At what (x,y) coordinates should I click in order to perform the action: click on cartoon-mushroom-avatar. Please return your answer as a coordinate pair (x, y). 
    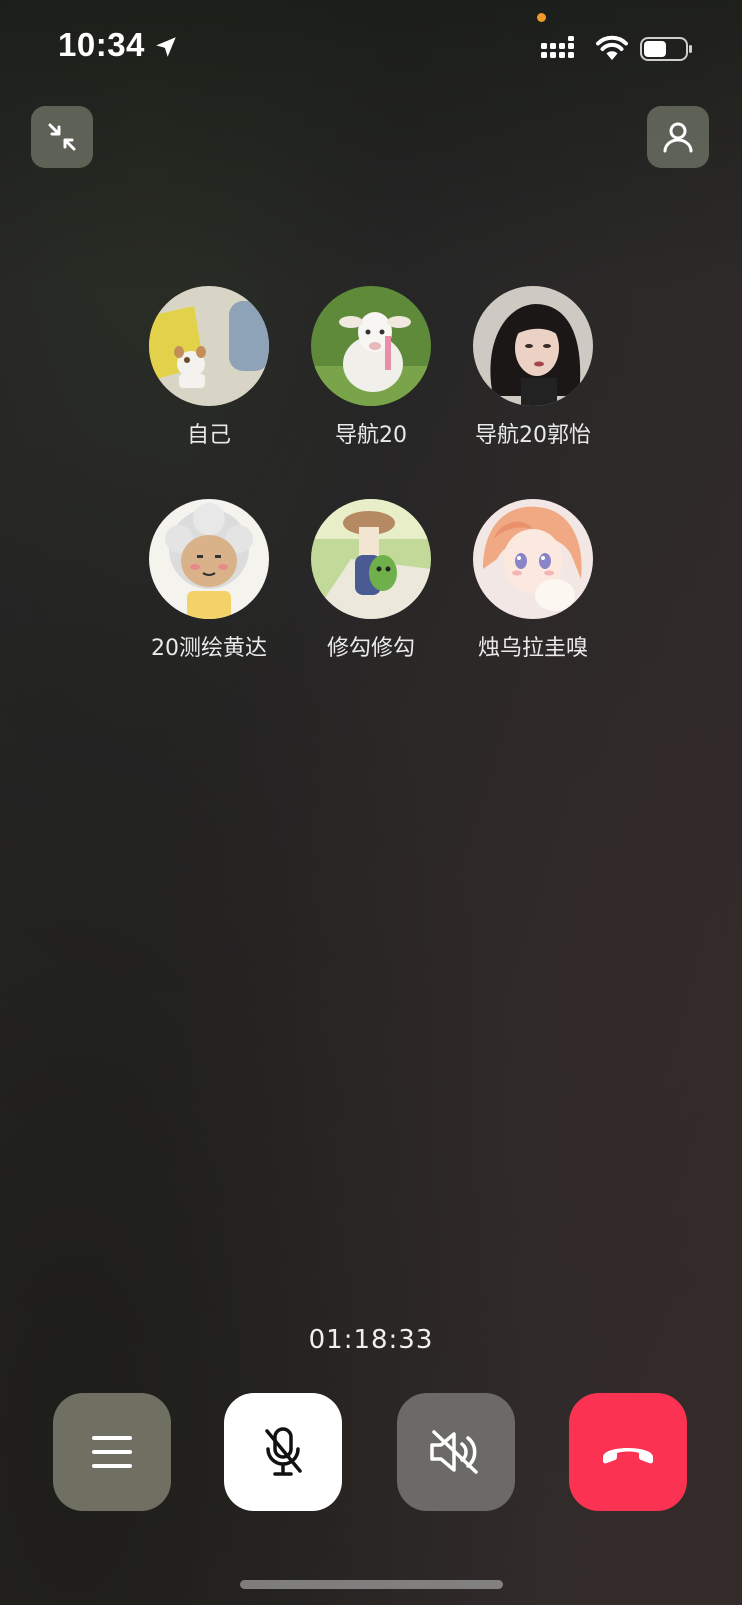
    Looking at the image, I should click on (371, 559).